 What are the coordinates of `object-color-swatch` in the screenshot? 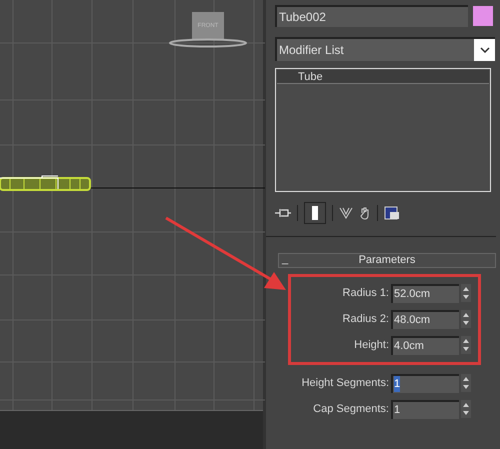 It's located at (483, 16).